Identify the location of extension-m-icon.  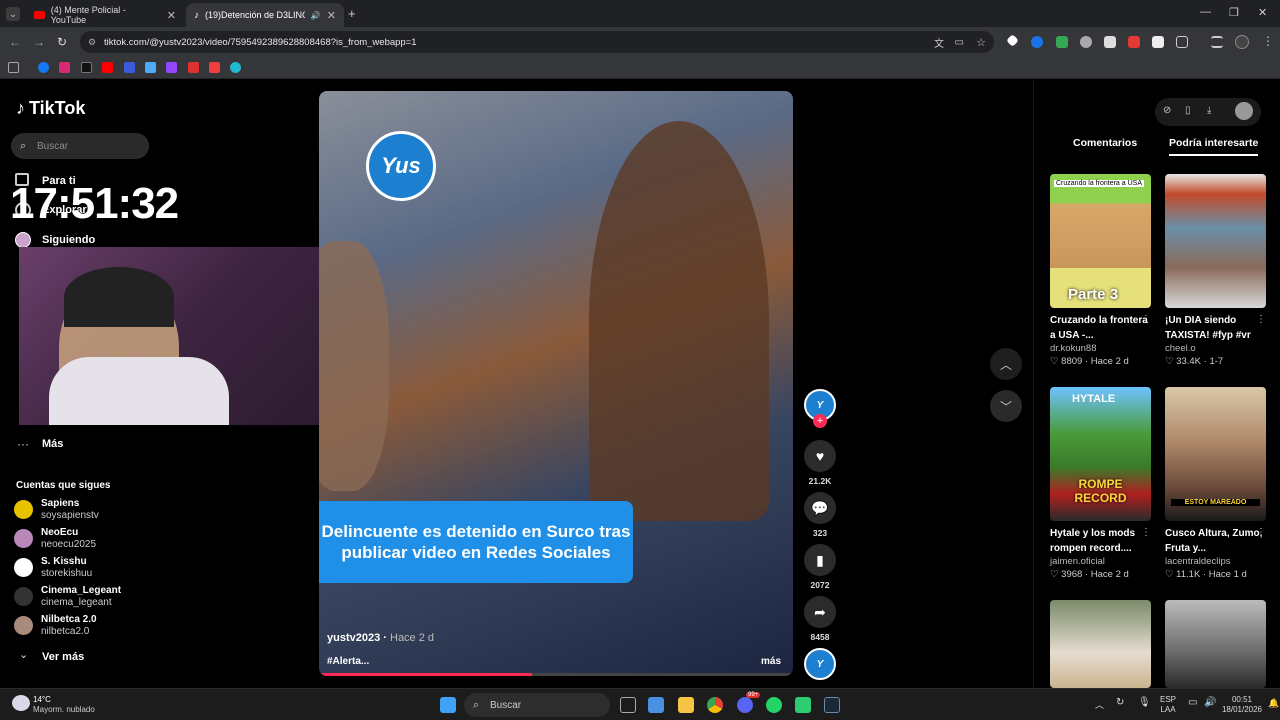
(1158, 42).